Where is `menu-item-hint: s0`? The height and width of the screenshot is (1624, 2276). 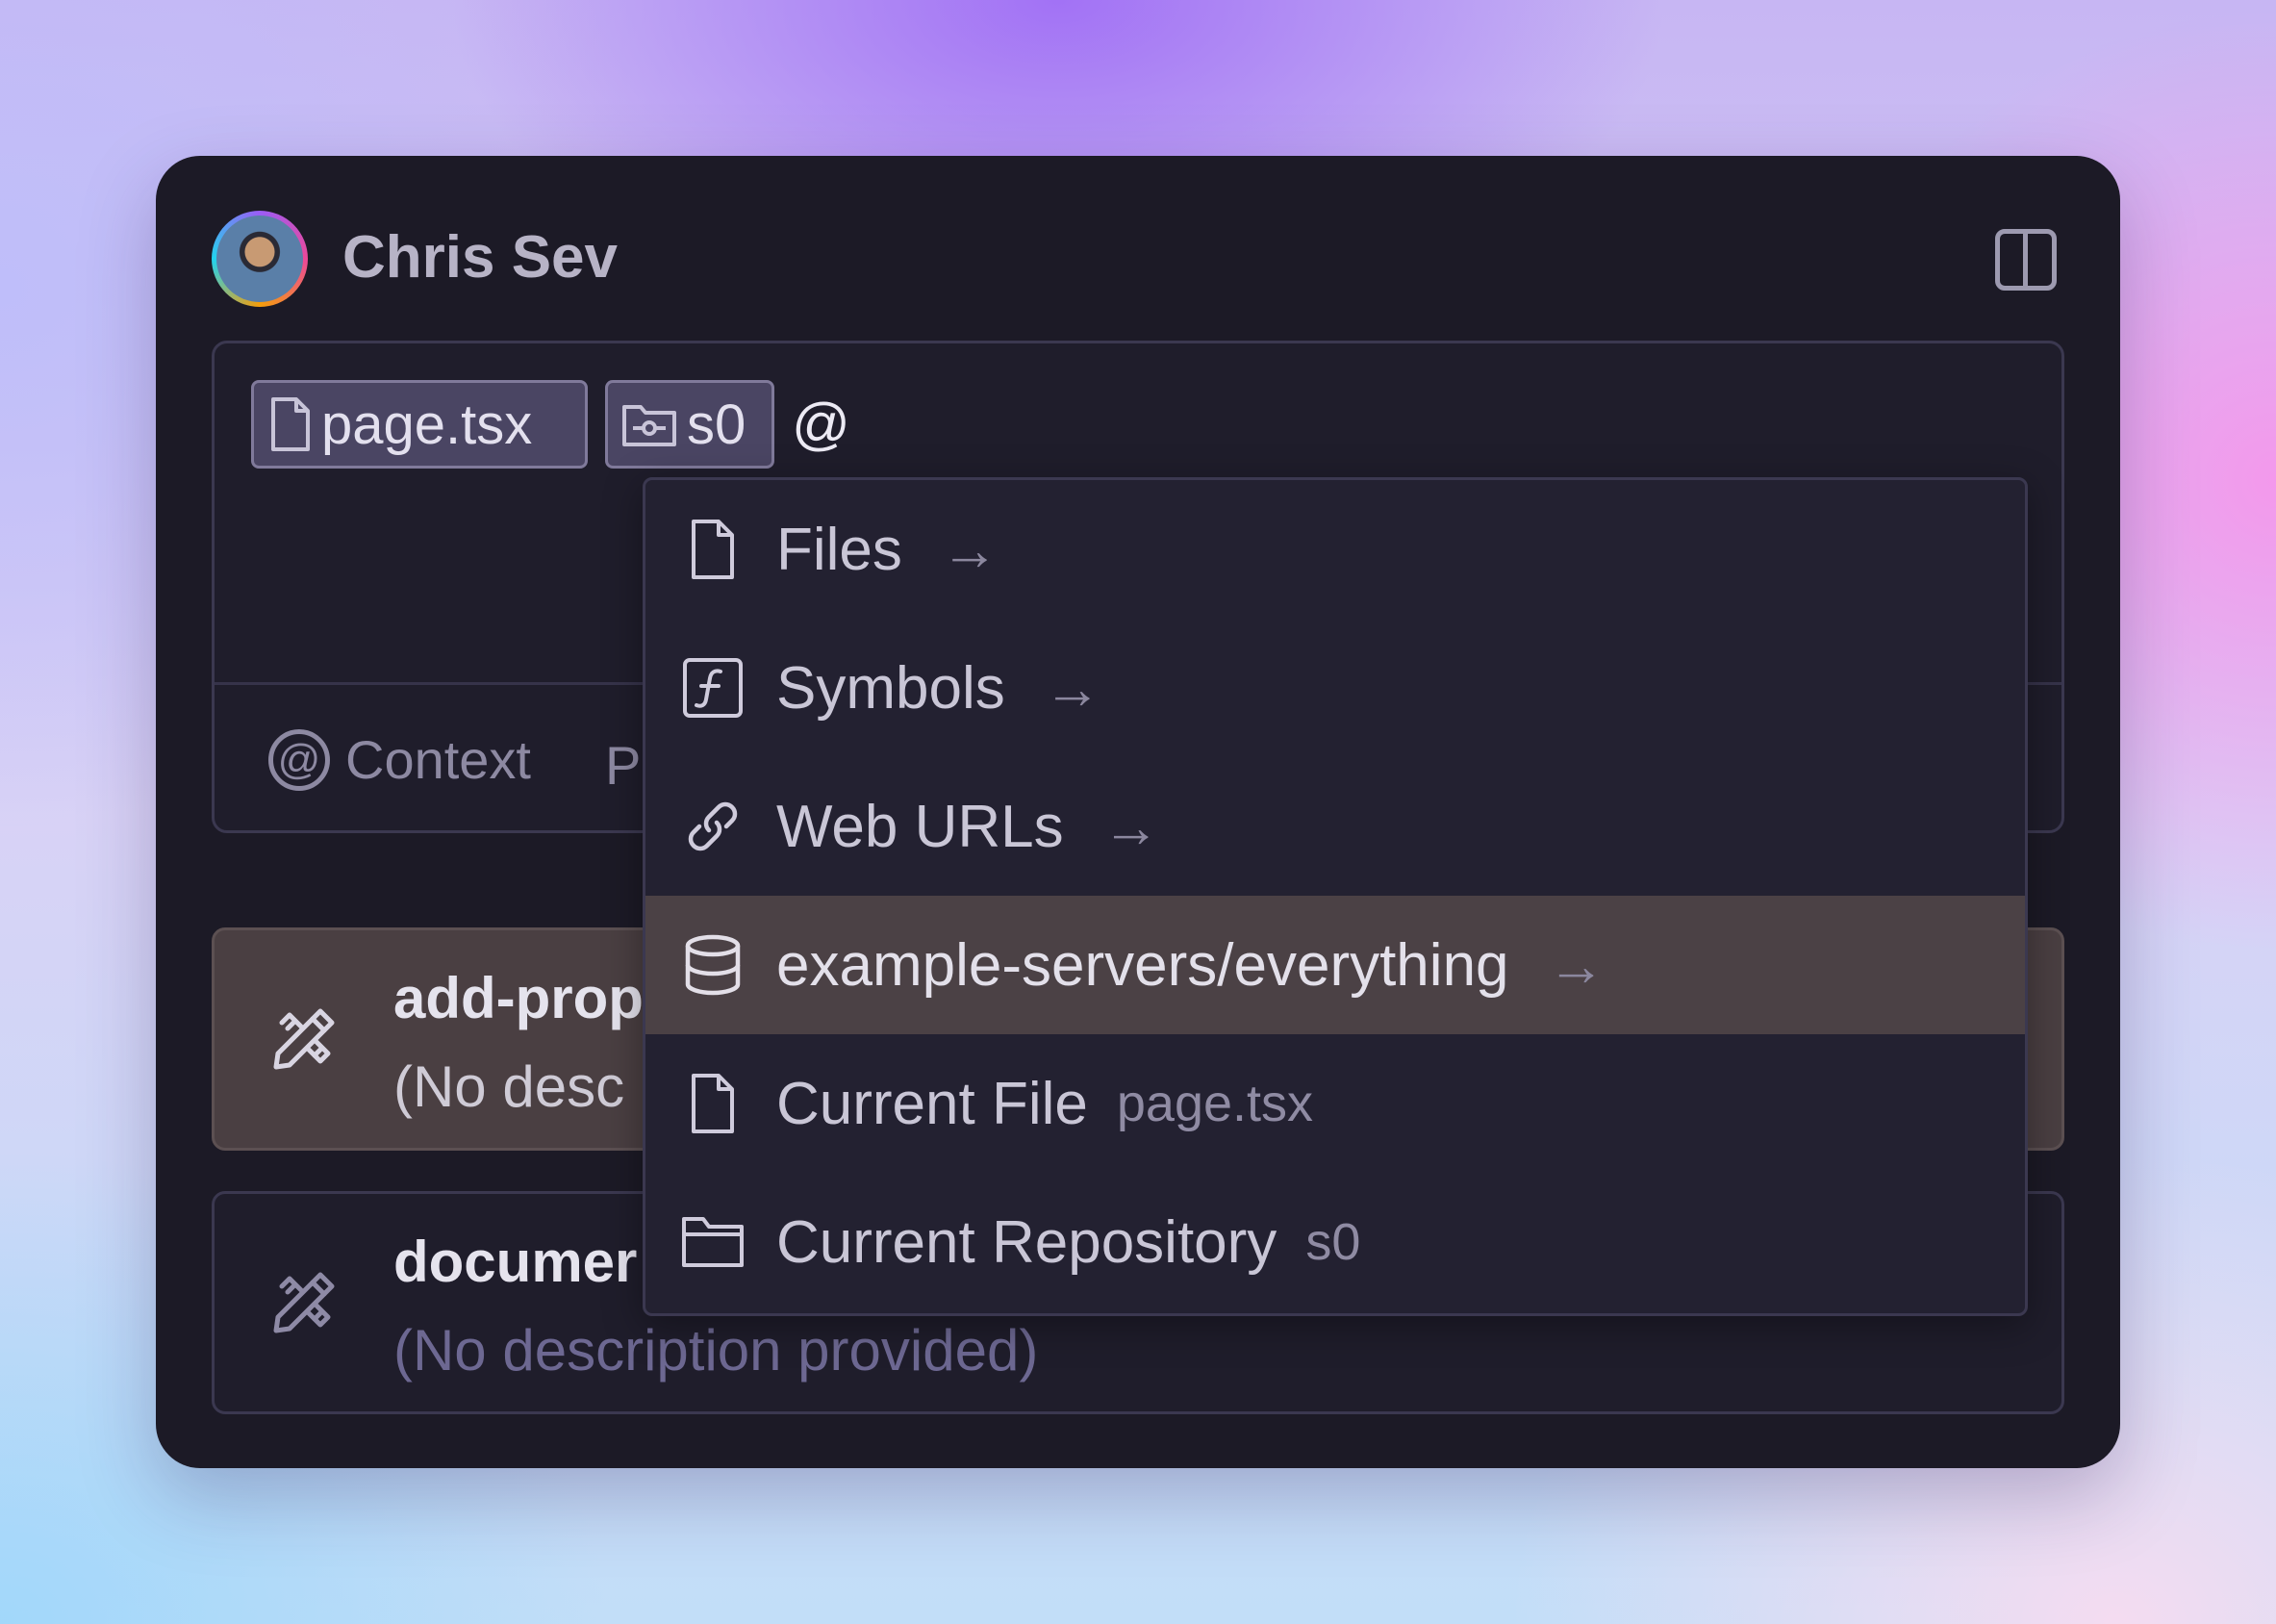
menu-item-hint: s0 is located at coordinates (1333, 1242).